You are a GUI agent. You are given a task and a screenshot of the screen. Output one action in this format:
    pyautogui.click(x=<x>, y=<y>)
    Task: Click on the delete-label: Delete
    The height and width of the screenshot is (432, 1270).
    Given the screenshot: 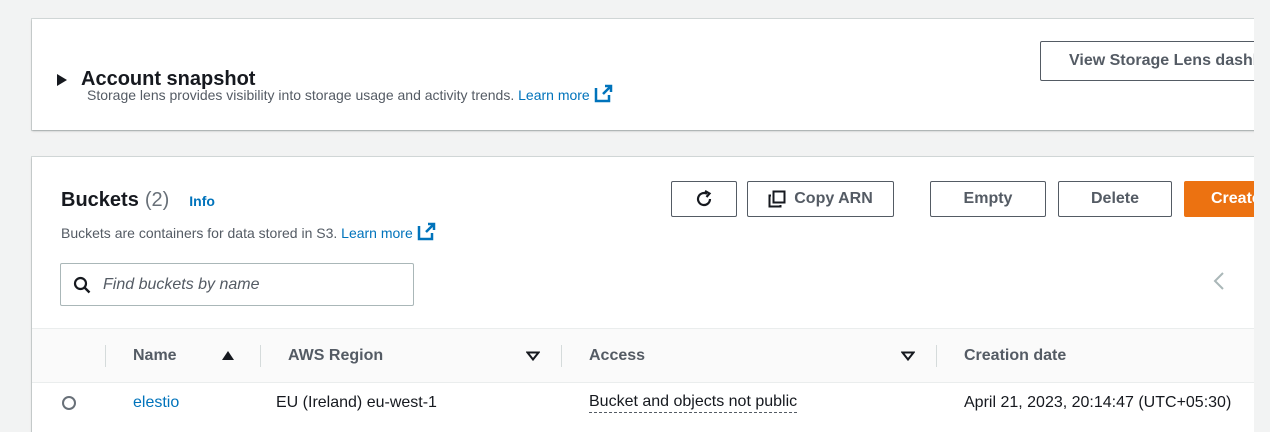 What is the action you would take?
    pyautogui.click(x=1115, y=198)
    